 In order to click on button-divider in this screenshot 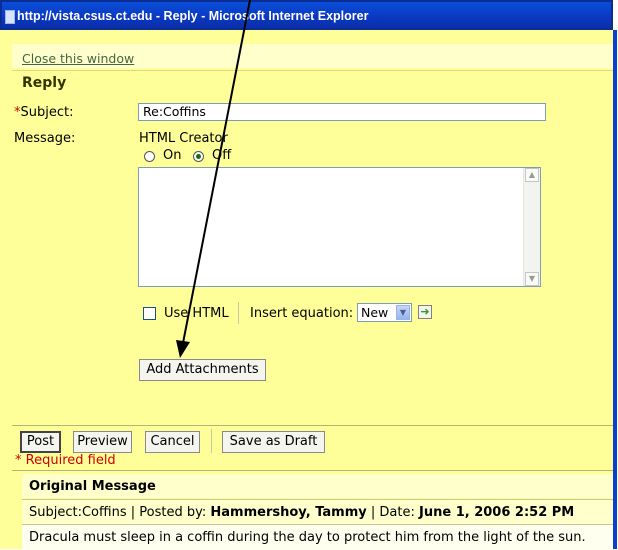, I will do `click(211, 441)`.